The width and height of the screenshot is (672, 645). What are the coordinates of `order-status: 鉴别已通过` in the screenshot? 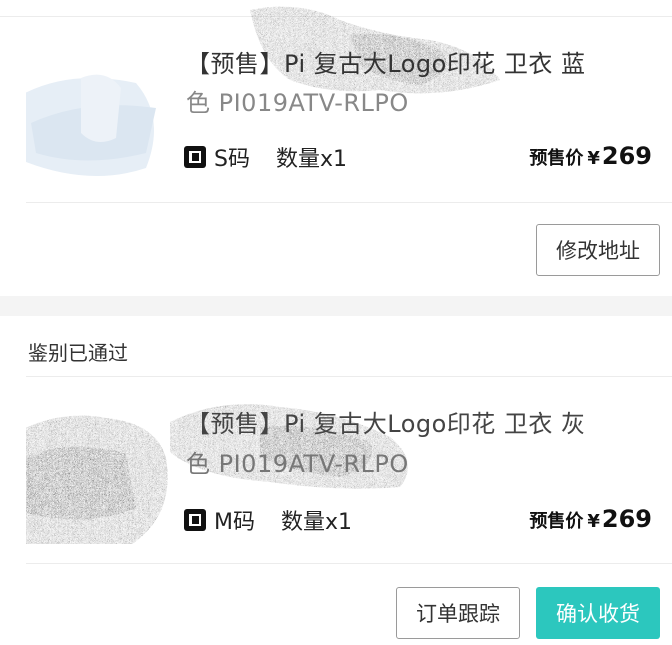 It's located at (78, 353).